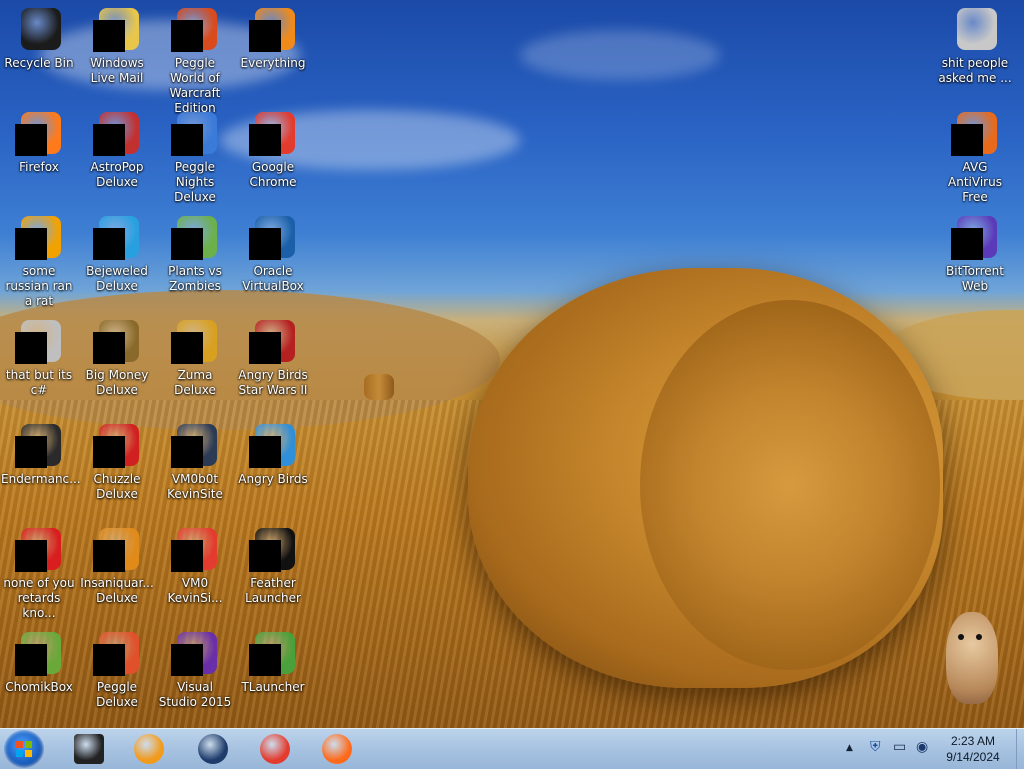  I want to click on desktop-icon: Angry Birds, so click(273, 466).